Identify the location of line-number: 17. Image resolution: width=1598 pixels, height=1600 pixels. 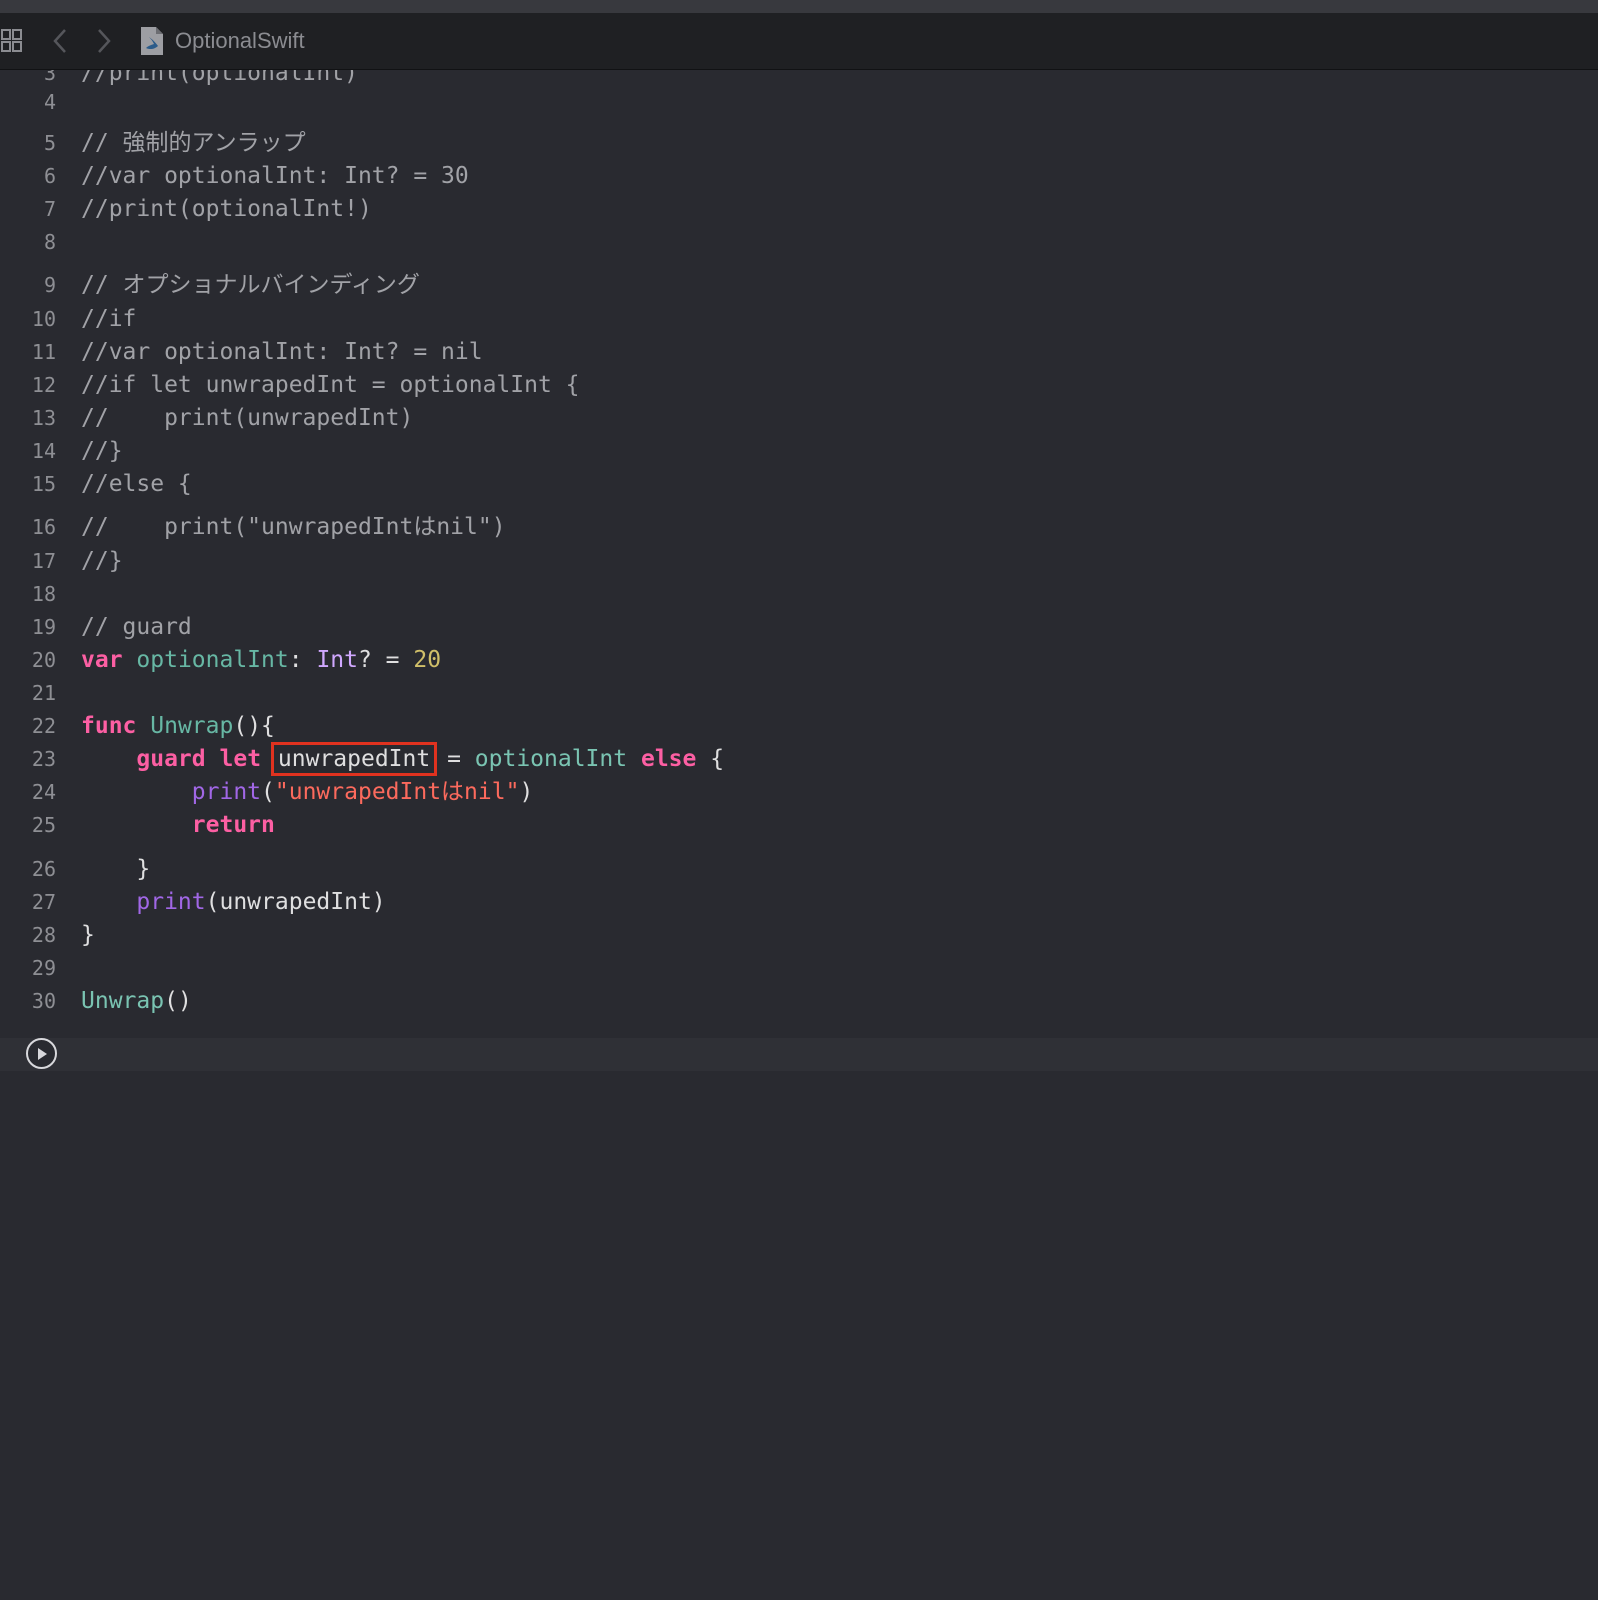
(43, 561).